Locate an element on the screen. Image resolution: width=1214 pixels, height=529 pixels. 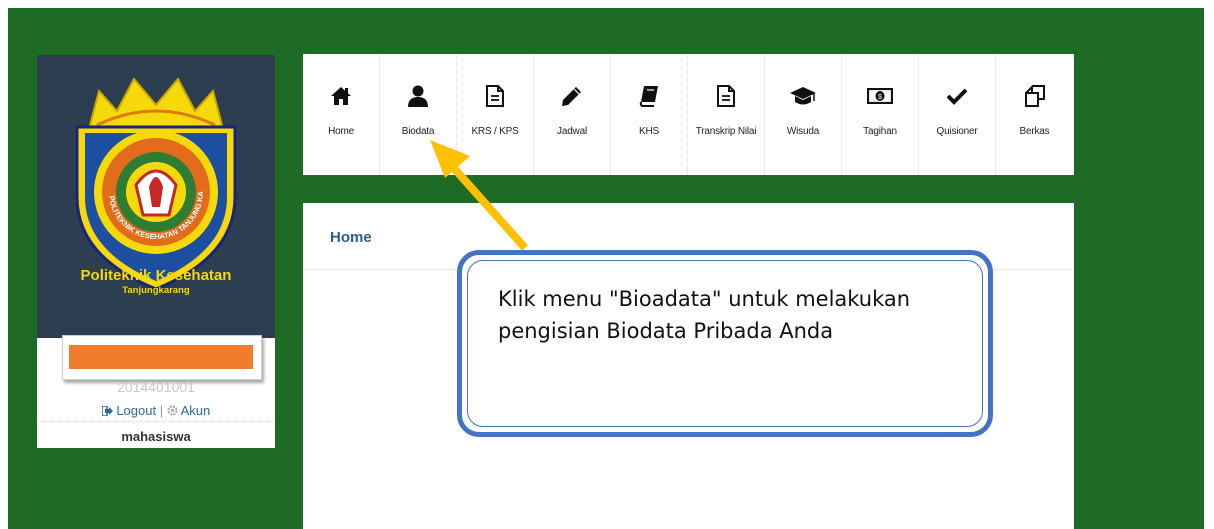
menu-label: Jadwal is located at coordinates (572, 131).